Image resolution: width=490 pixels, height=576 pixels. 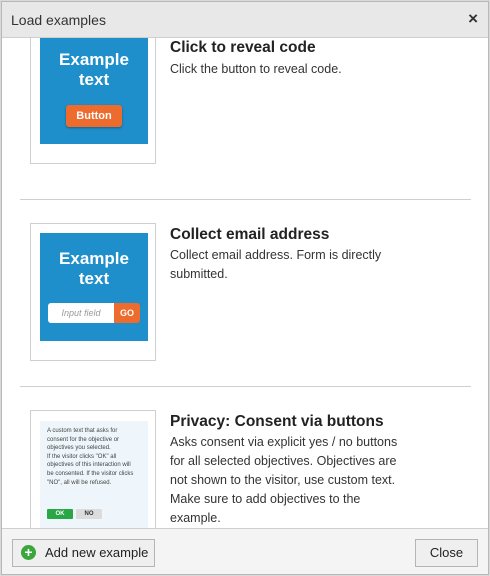 I want to click on example-thumbnail: Example text Button, so click(x=93, y=101).